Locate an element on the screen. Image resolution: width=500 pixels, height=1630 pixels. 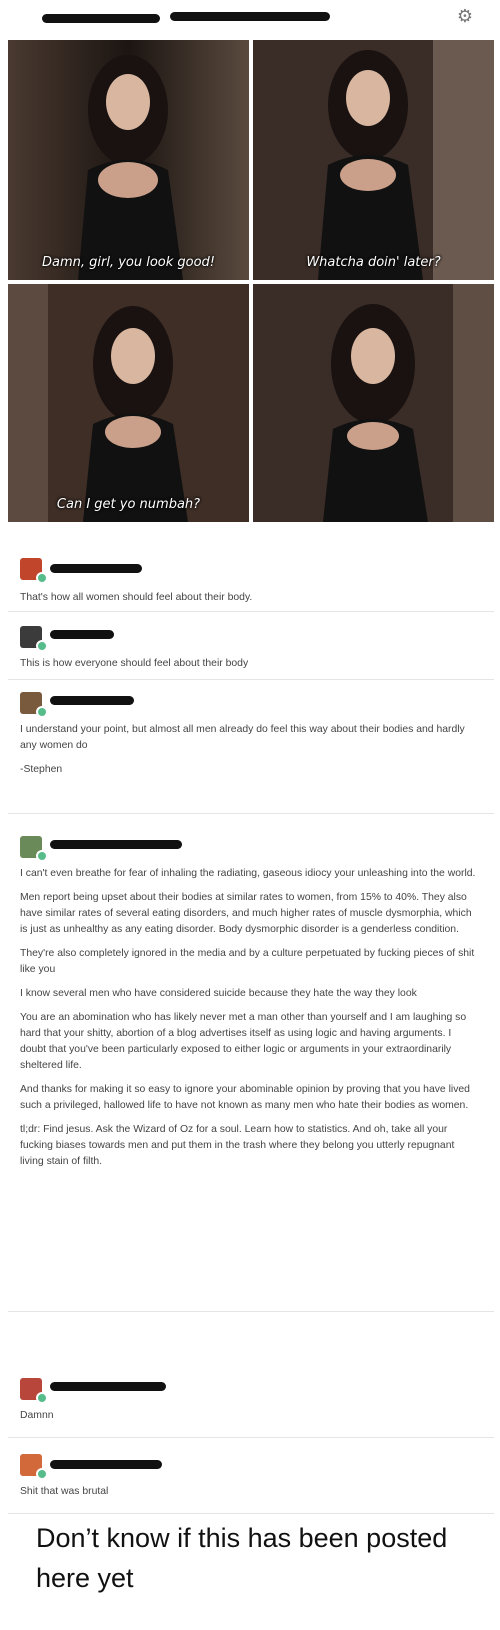
gear-icon: ⚙ is located at coordinates (465, 17).